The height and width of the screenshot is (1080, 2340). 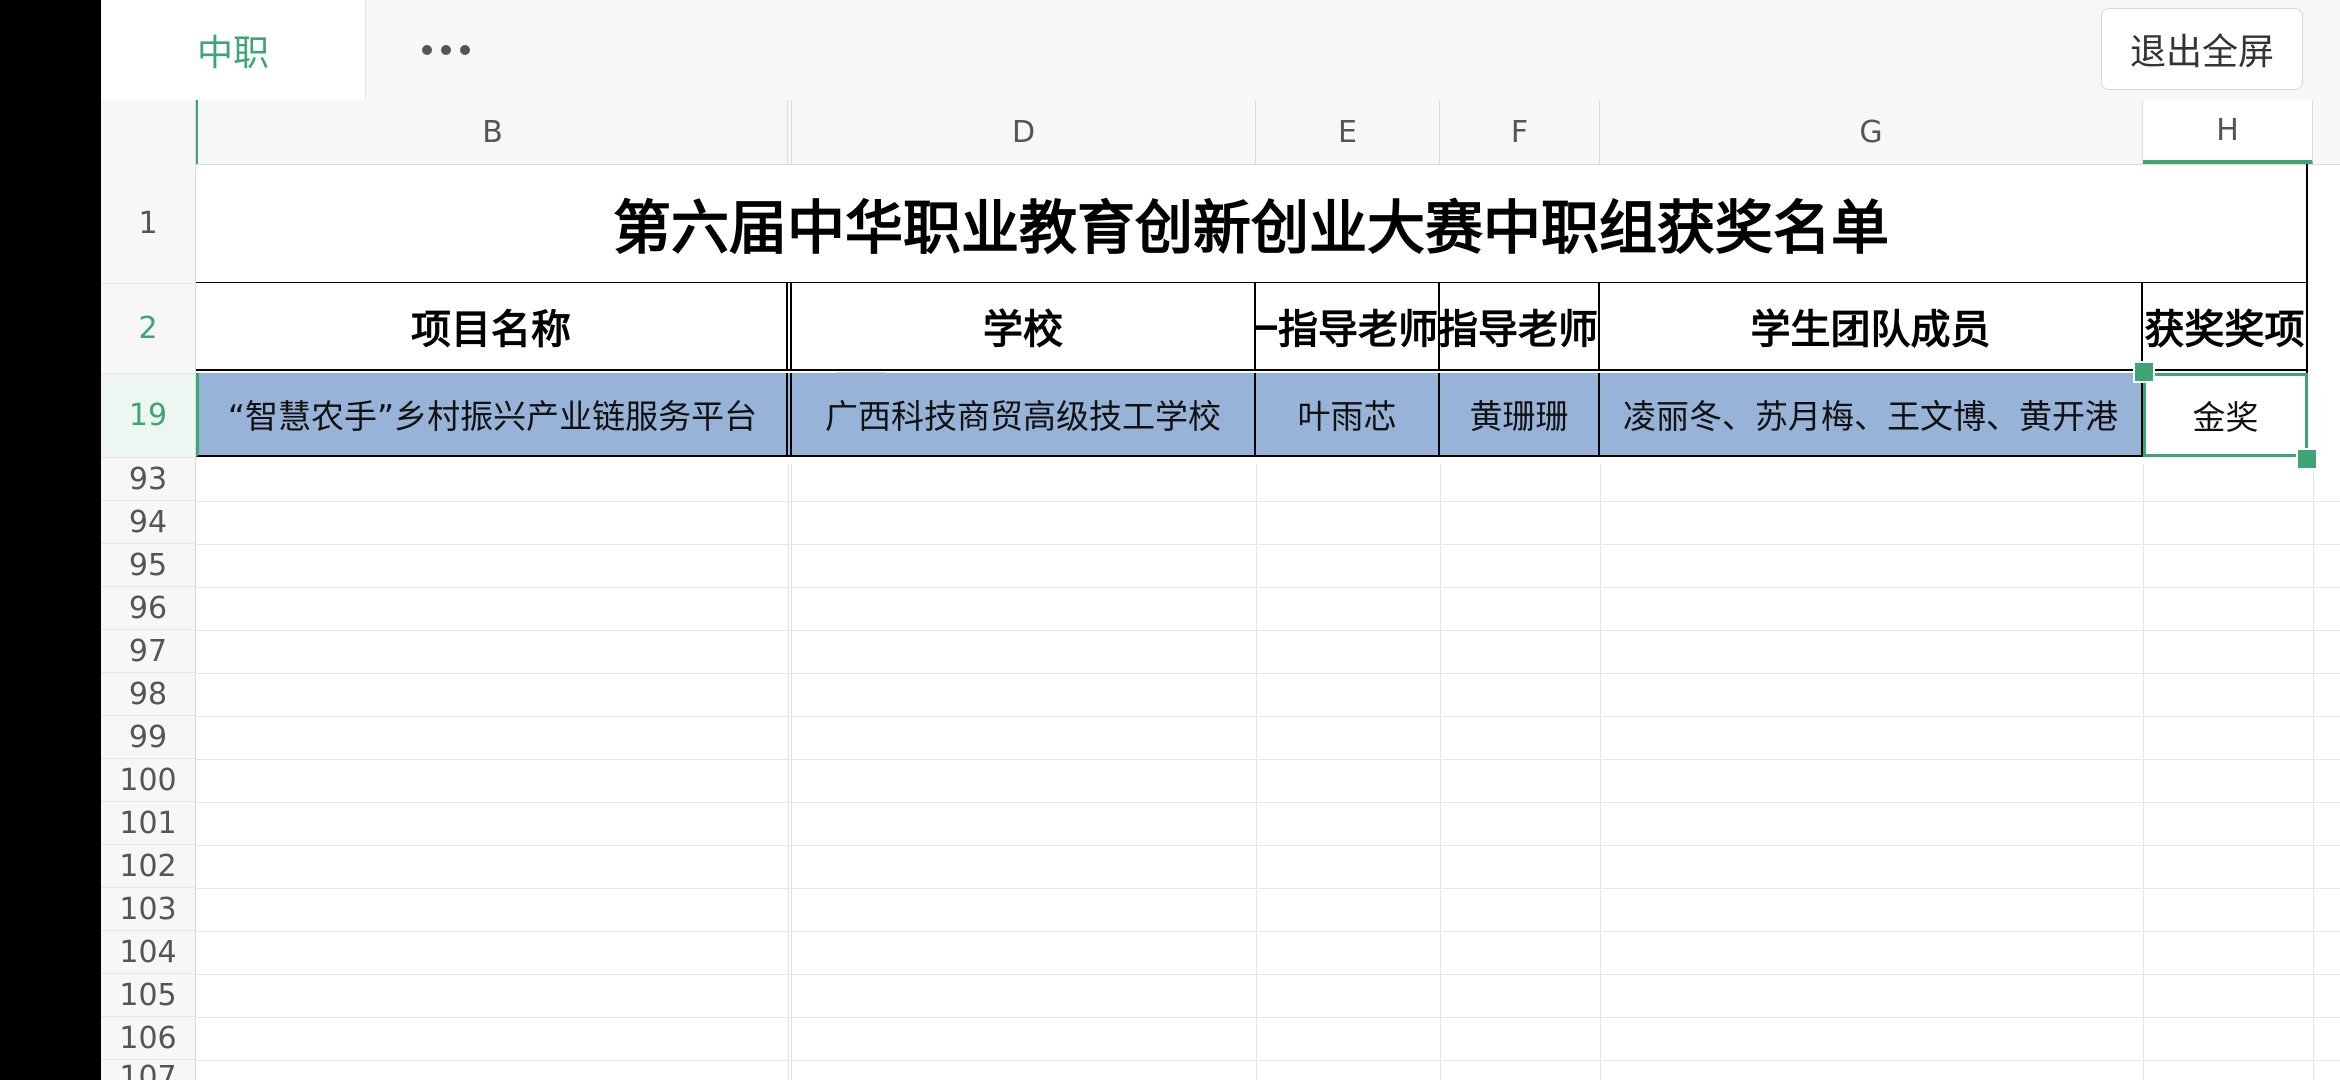 I want to click on row-number: 94, so click(x=148, y=522).